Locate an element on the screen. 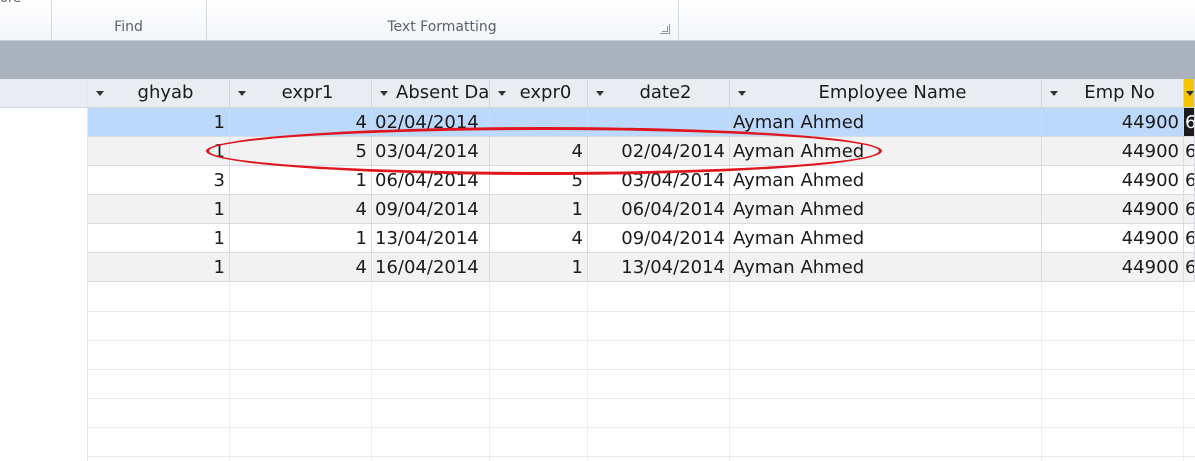  column-header-date2: date2 is located at coordinates (659, 93).